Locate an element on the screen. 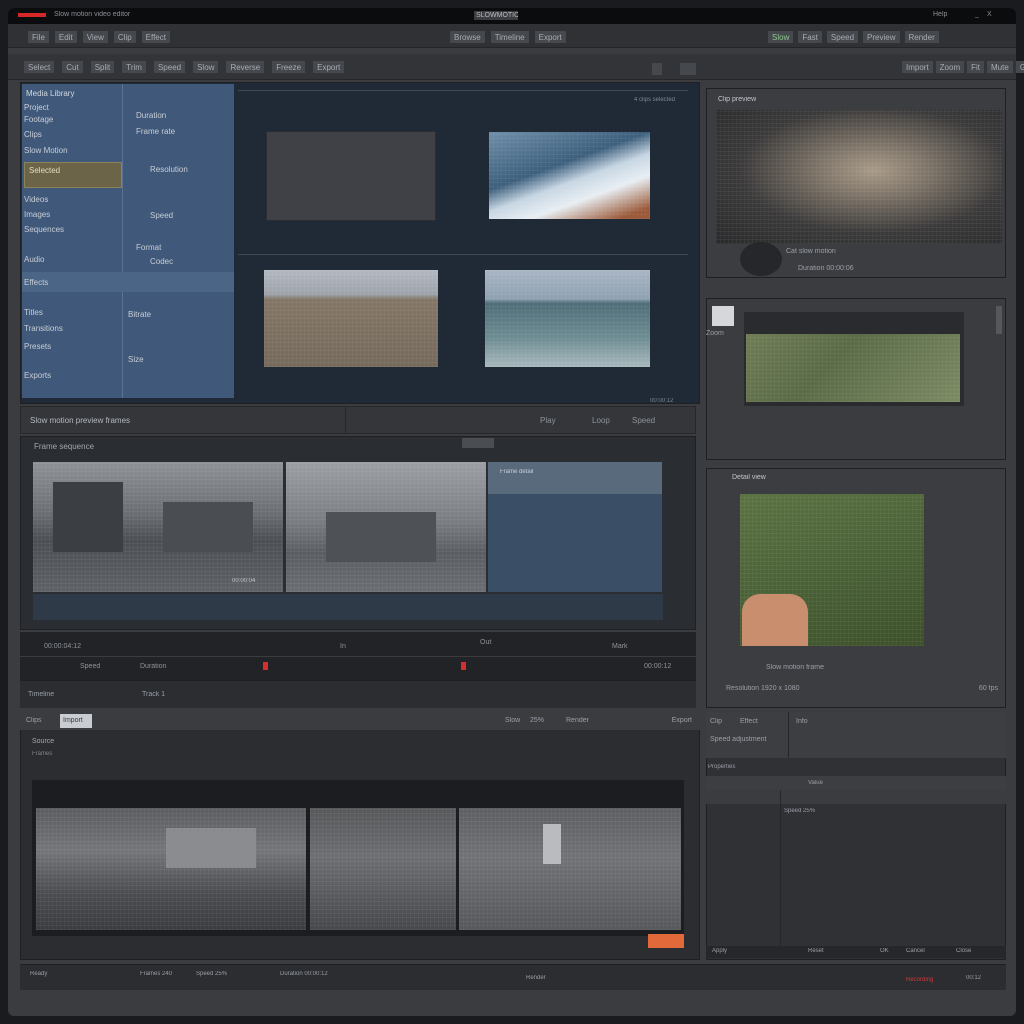  frame-scrollbar is located at coordinates (348, 607).